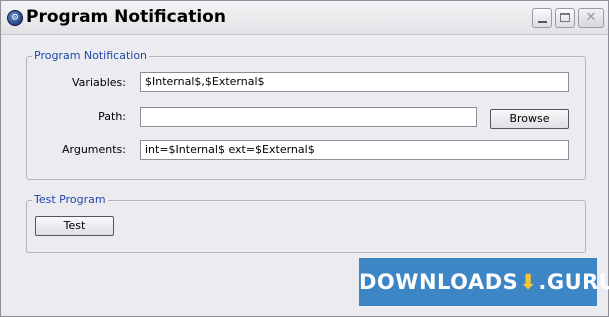  Describe the element at coordinates (542, 18) in the screenshot. I see `minimize-button` at that location.